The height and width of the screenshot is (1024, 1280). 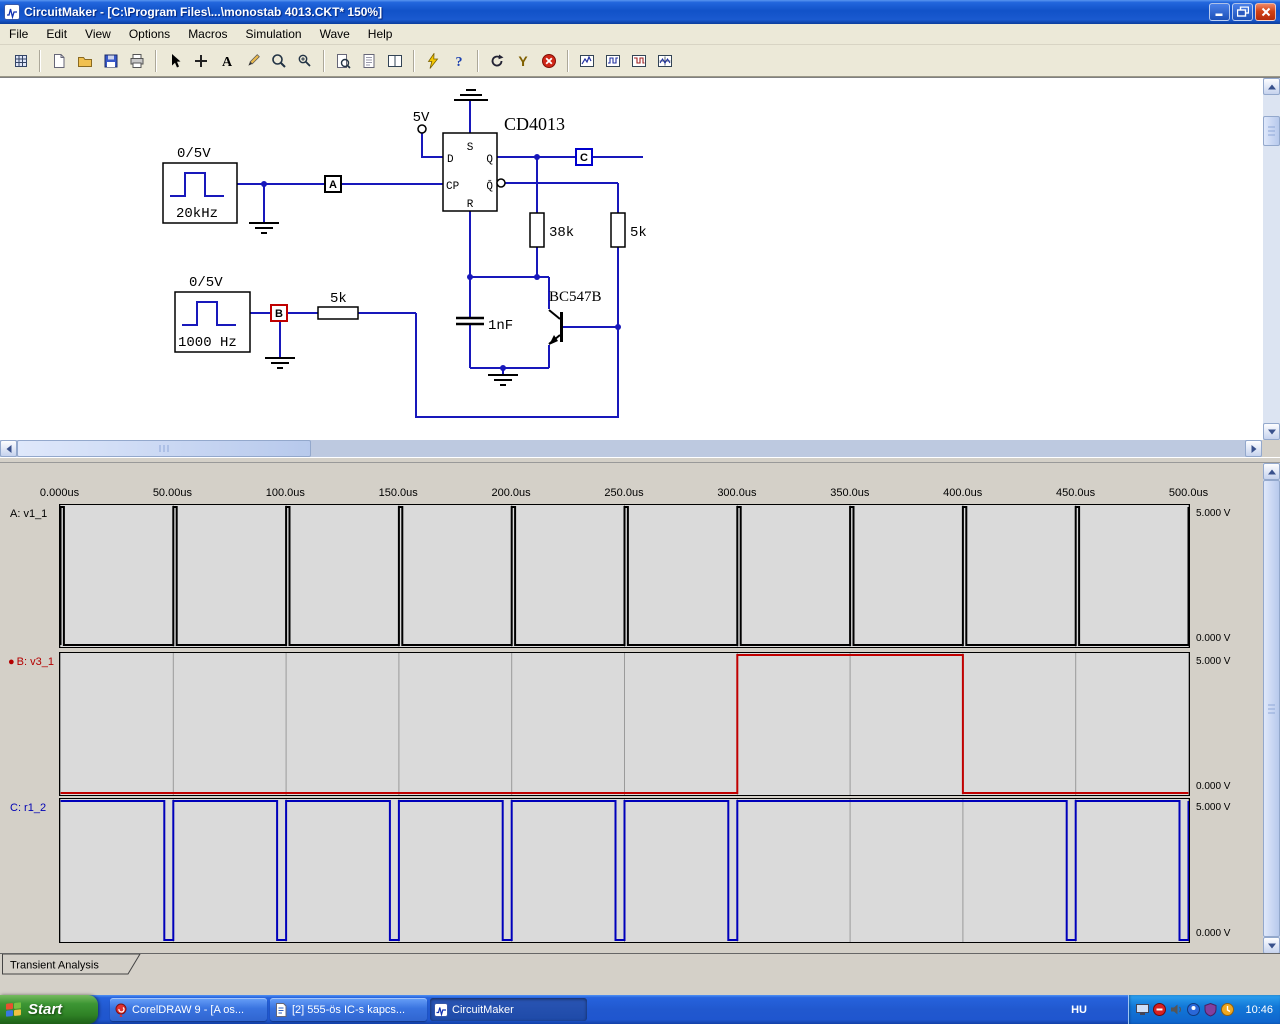 What do you see at coordinates (1219, 12) in the screenshot?
I see `minimize-button` at bounding box center [1219, 12].